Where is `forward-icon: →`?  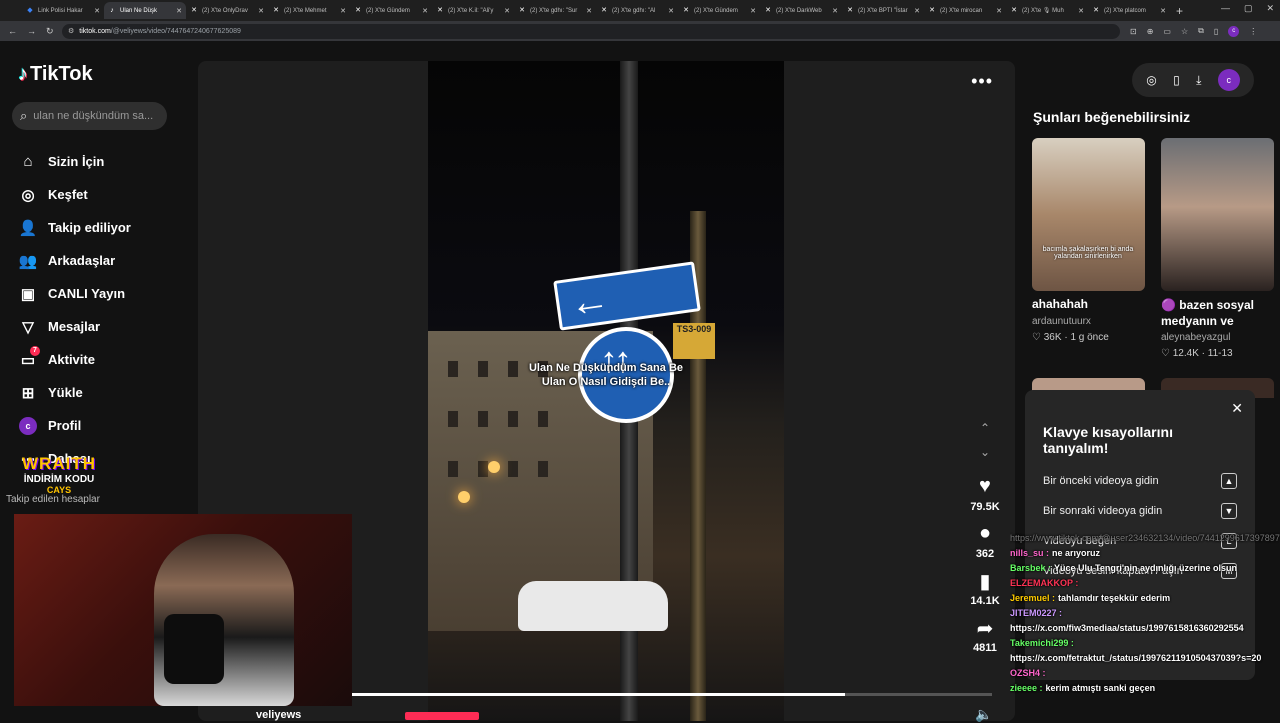
forward-icon: → is located at coordinates (31, 31).